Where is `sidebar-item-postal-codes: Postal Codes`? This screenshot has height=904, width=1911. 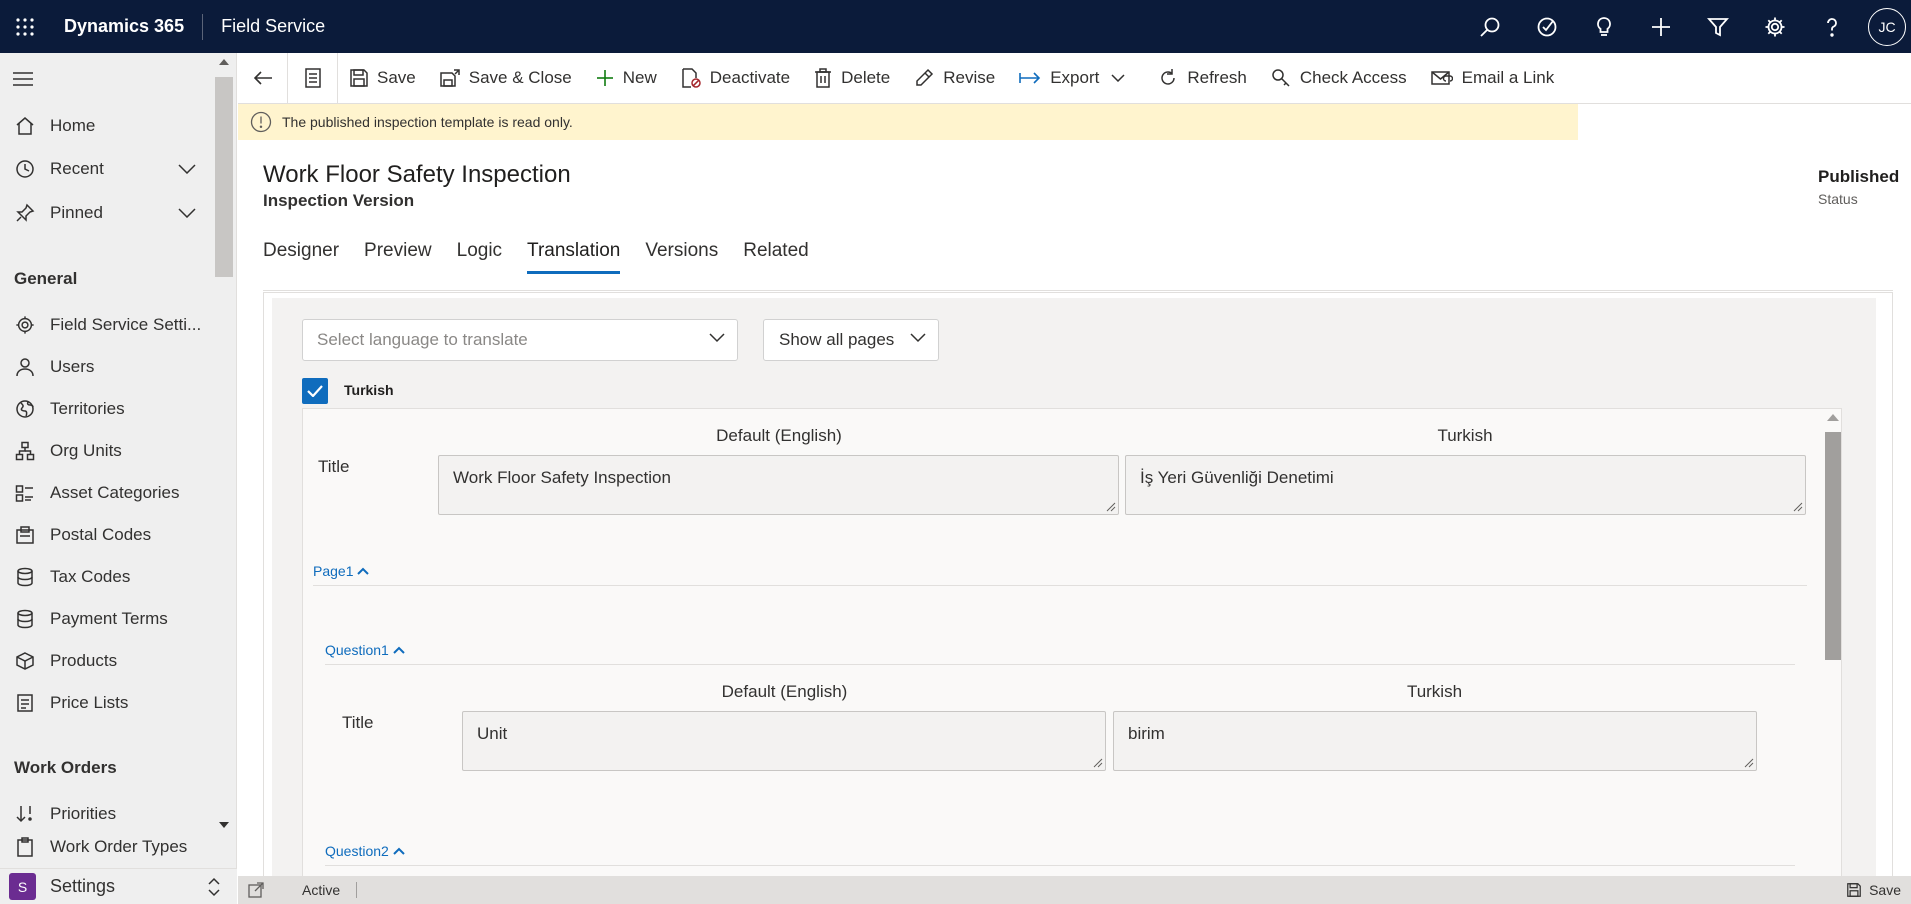 sidebar-item-postal-codes: Postal Codes is located at coordinates (105, 535).